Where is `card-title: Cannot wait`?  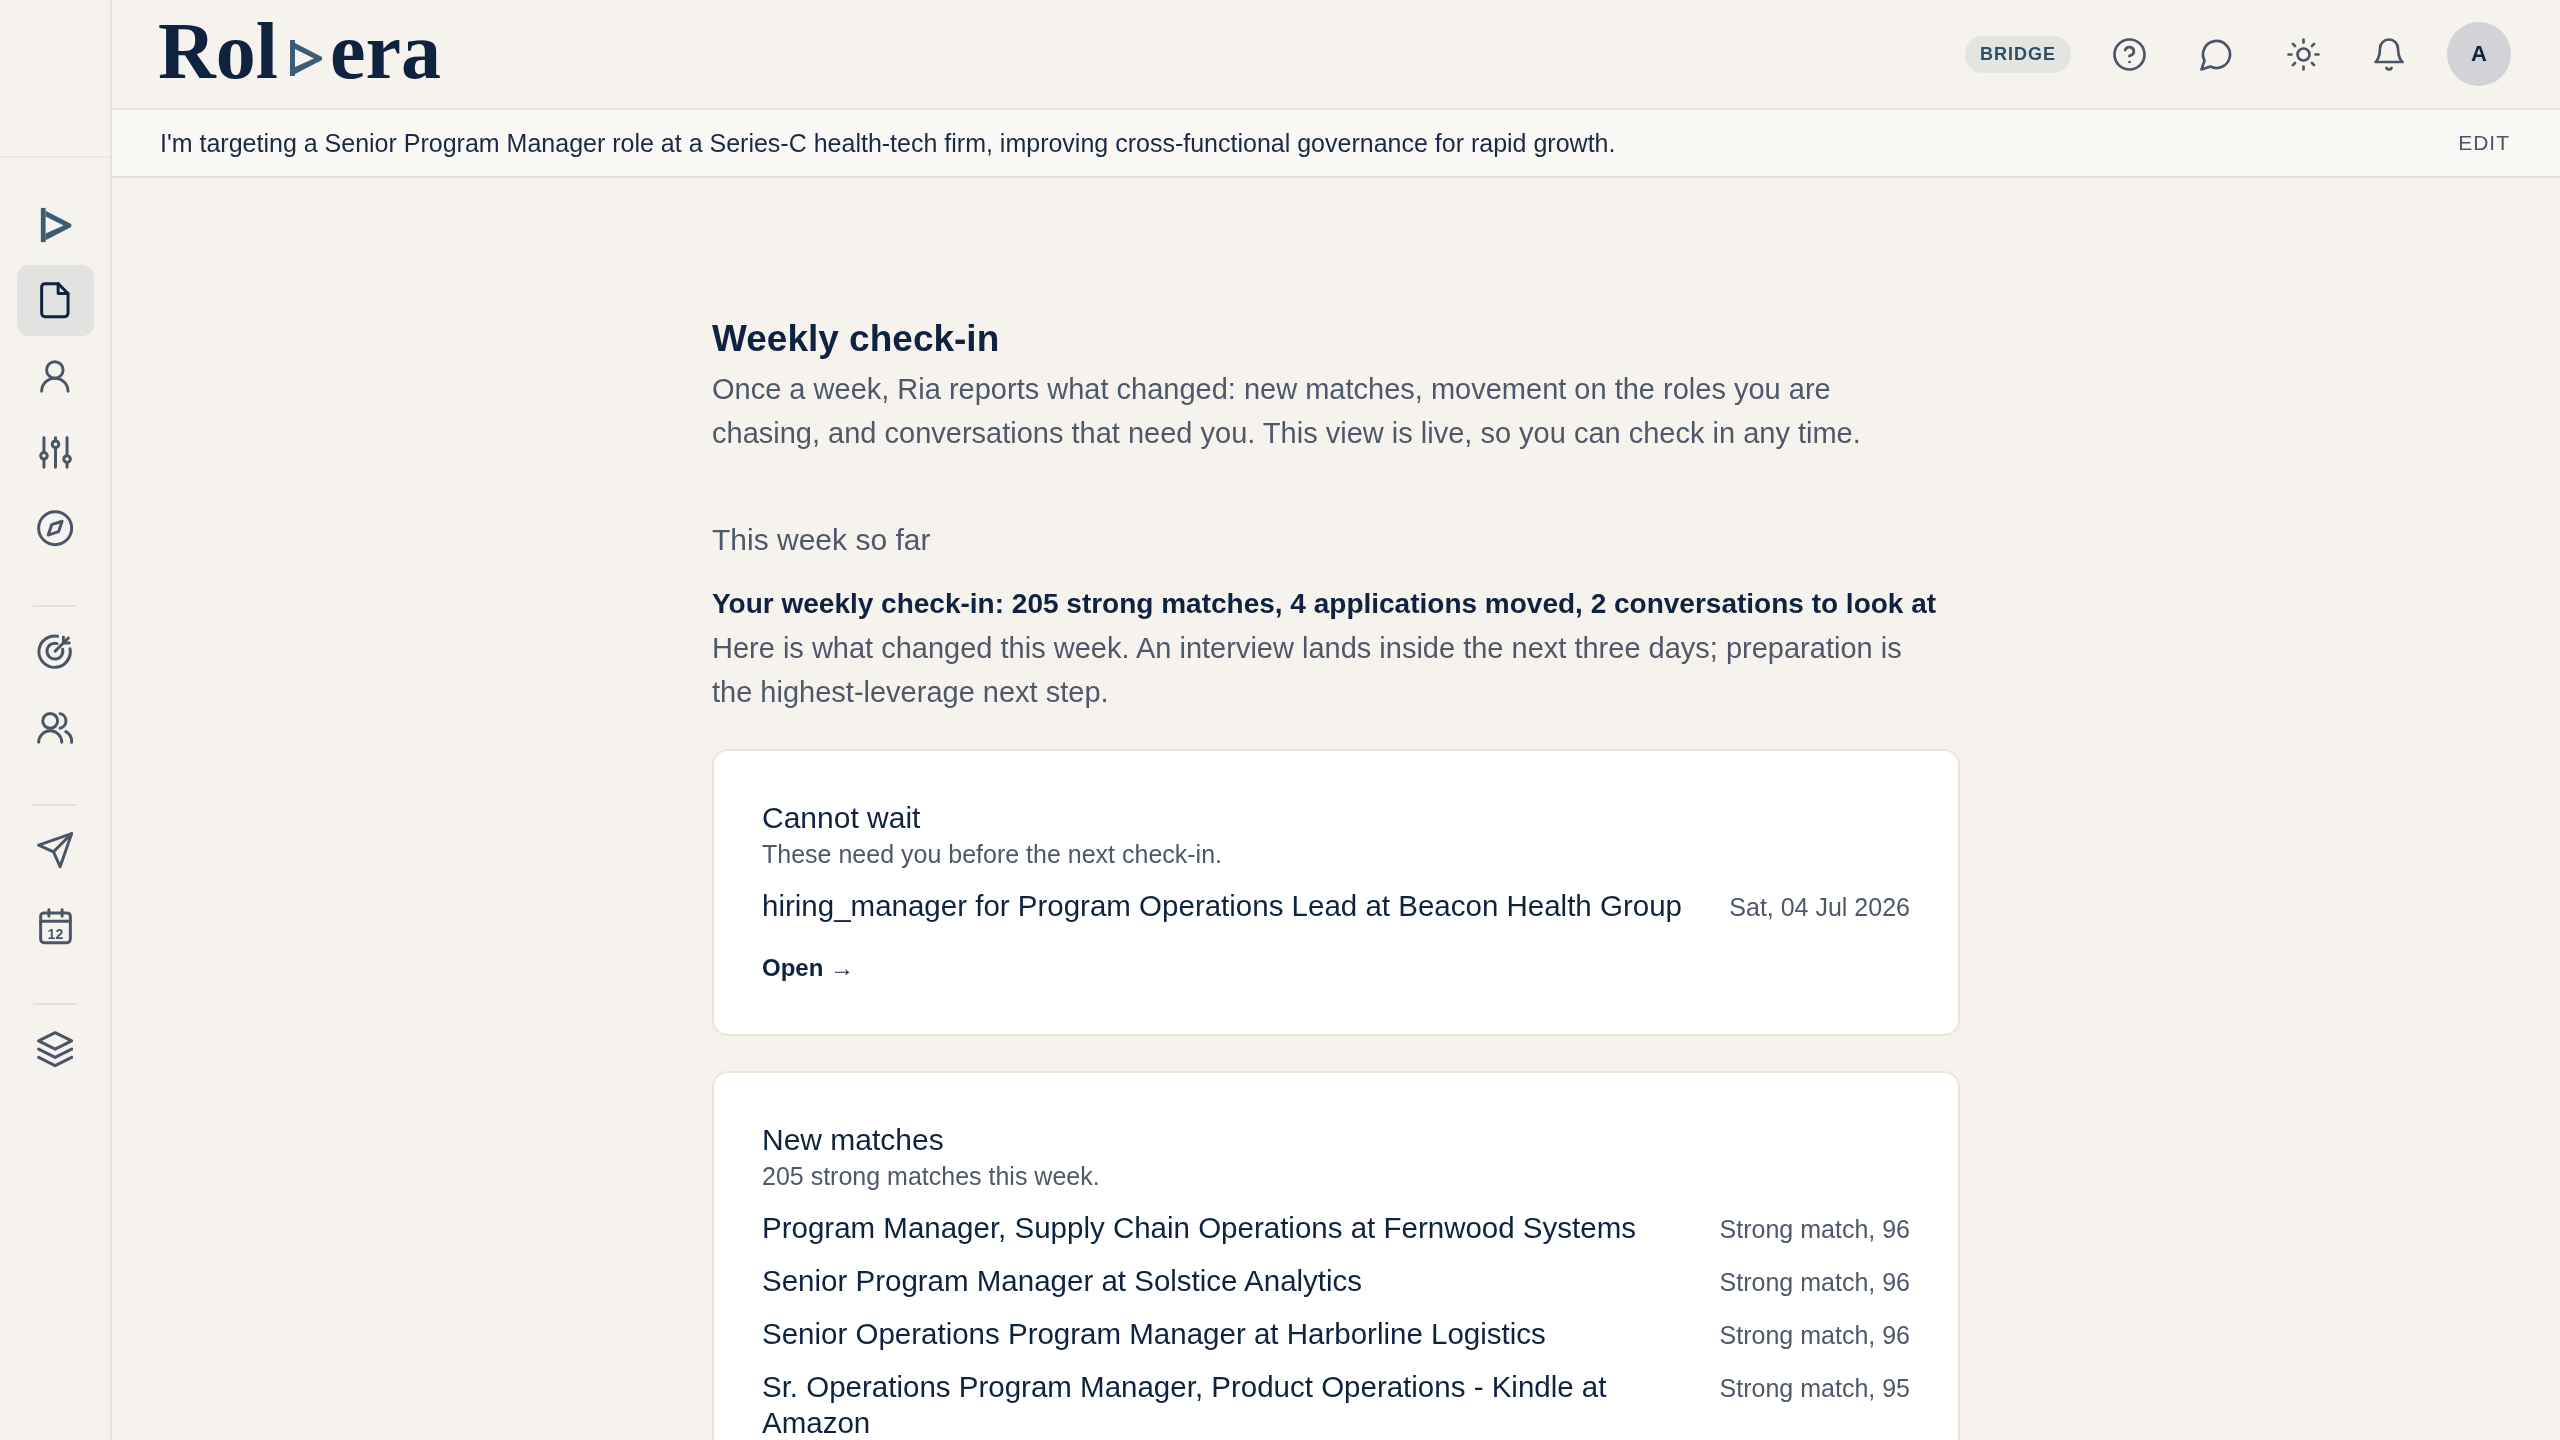 card-title: Cannot wait is located at coordinates (842, 818).